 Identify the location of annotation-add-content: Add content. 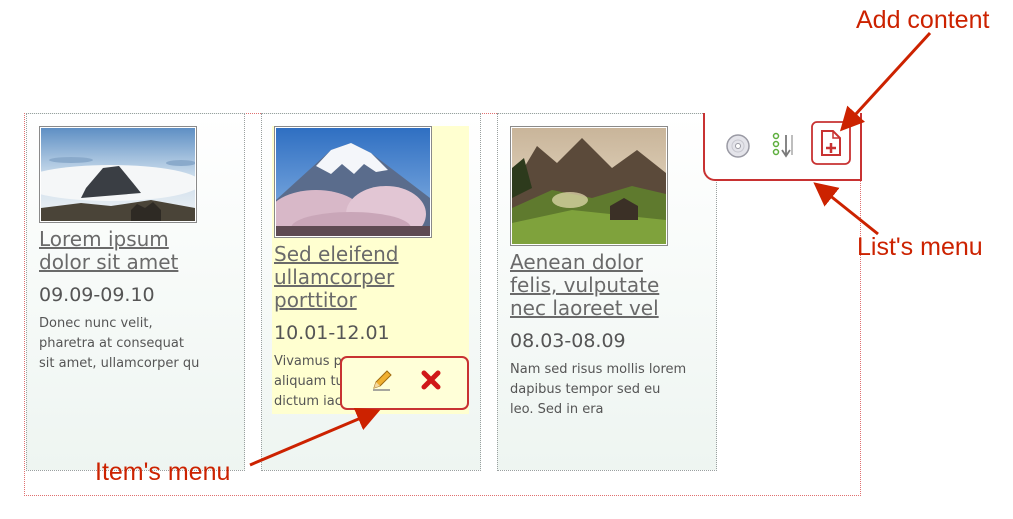
(923, 20).